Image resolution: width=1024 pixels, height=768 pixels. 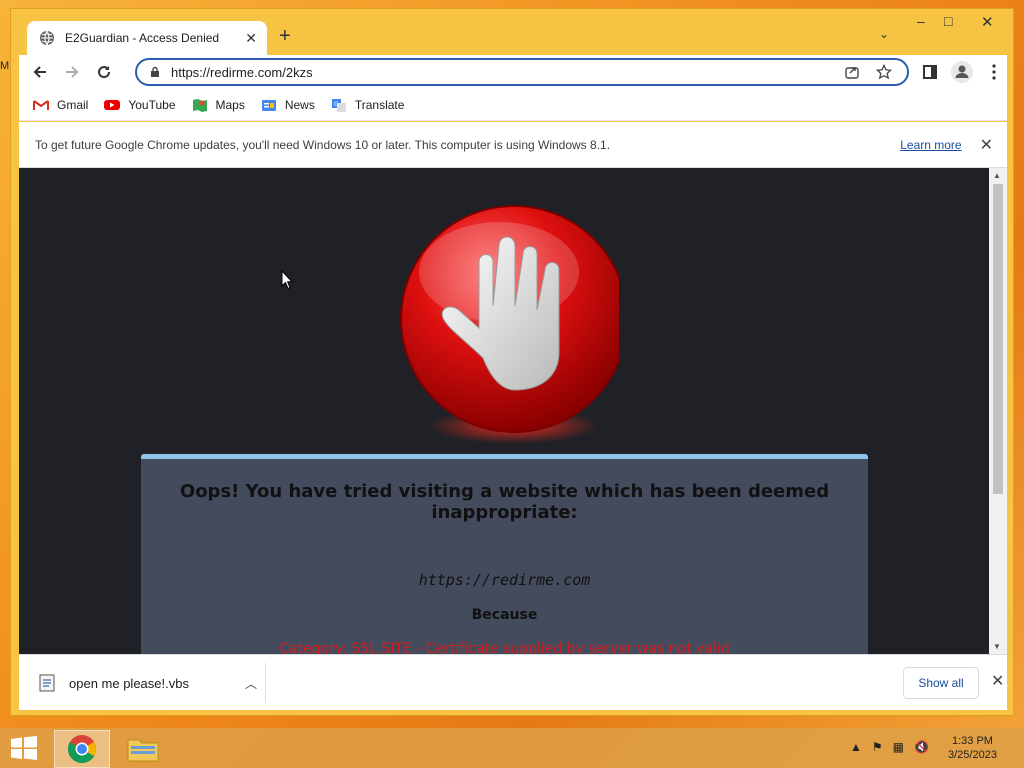 What do you see at coordinates (47, 683) in the screenshot?
I see `script-file-icon` at bounding box center [47, 683].